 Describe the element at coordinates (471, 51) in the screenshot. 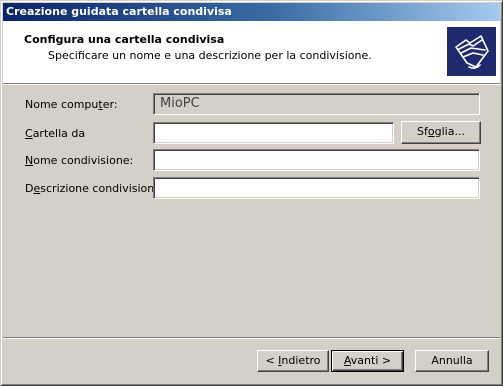

I see `shared-folder-wizard-icon` at that location.